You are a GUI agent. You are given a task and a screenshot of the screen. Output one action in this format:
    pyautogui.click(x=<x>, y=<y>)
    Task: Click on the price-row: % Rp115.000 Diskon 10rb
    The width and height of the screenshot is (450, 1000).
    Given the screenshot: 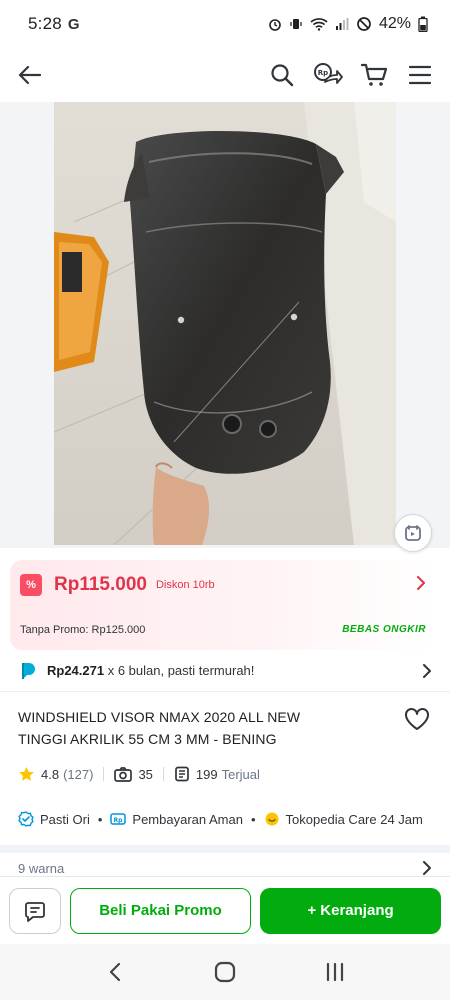 What is the action you would take?
    pyautogui.click(x=117, y=585)
    